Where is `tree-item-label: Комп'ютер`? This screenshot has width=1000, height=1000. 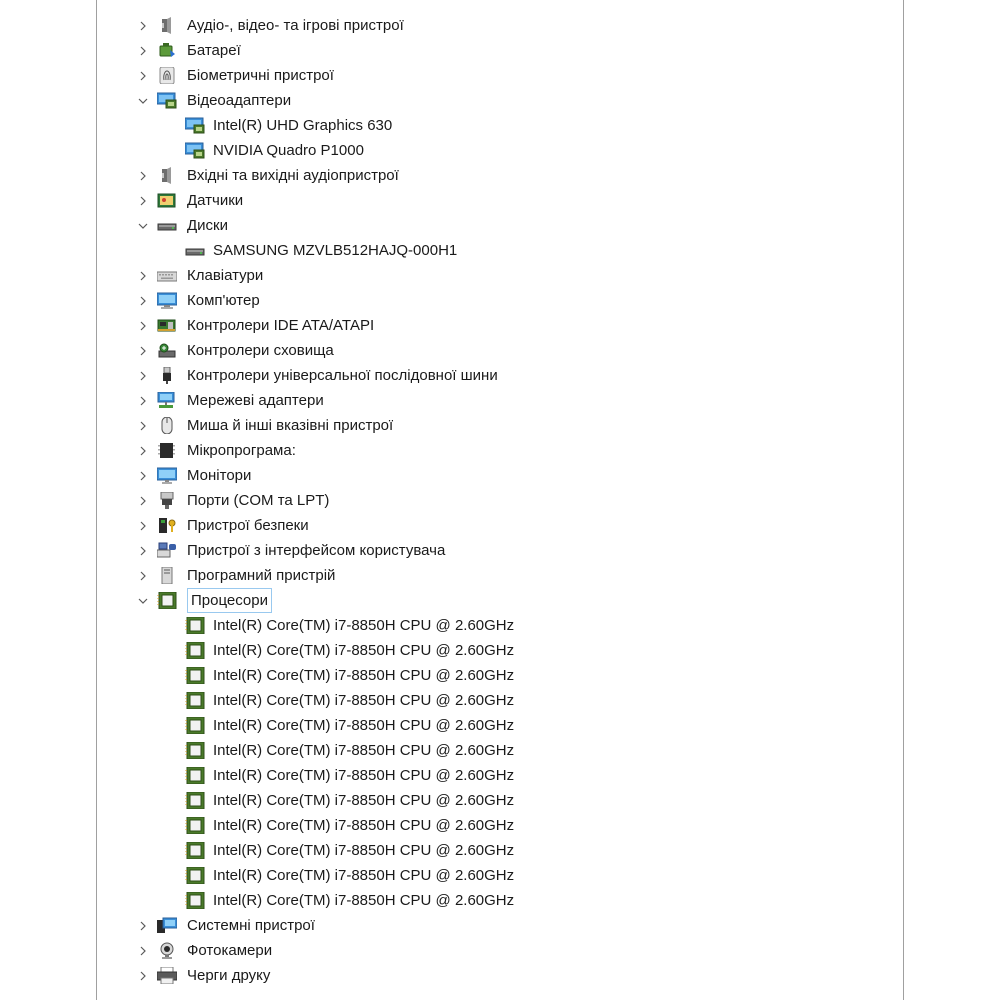 tree-item-label: Комп'ютер is located at coordinates (223, 300).